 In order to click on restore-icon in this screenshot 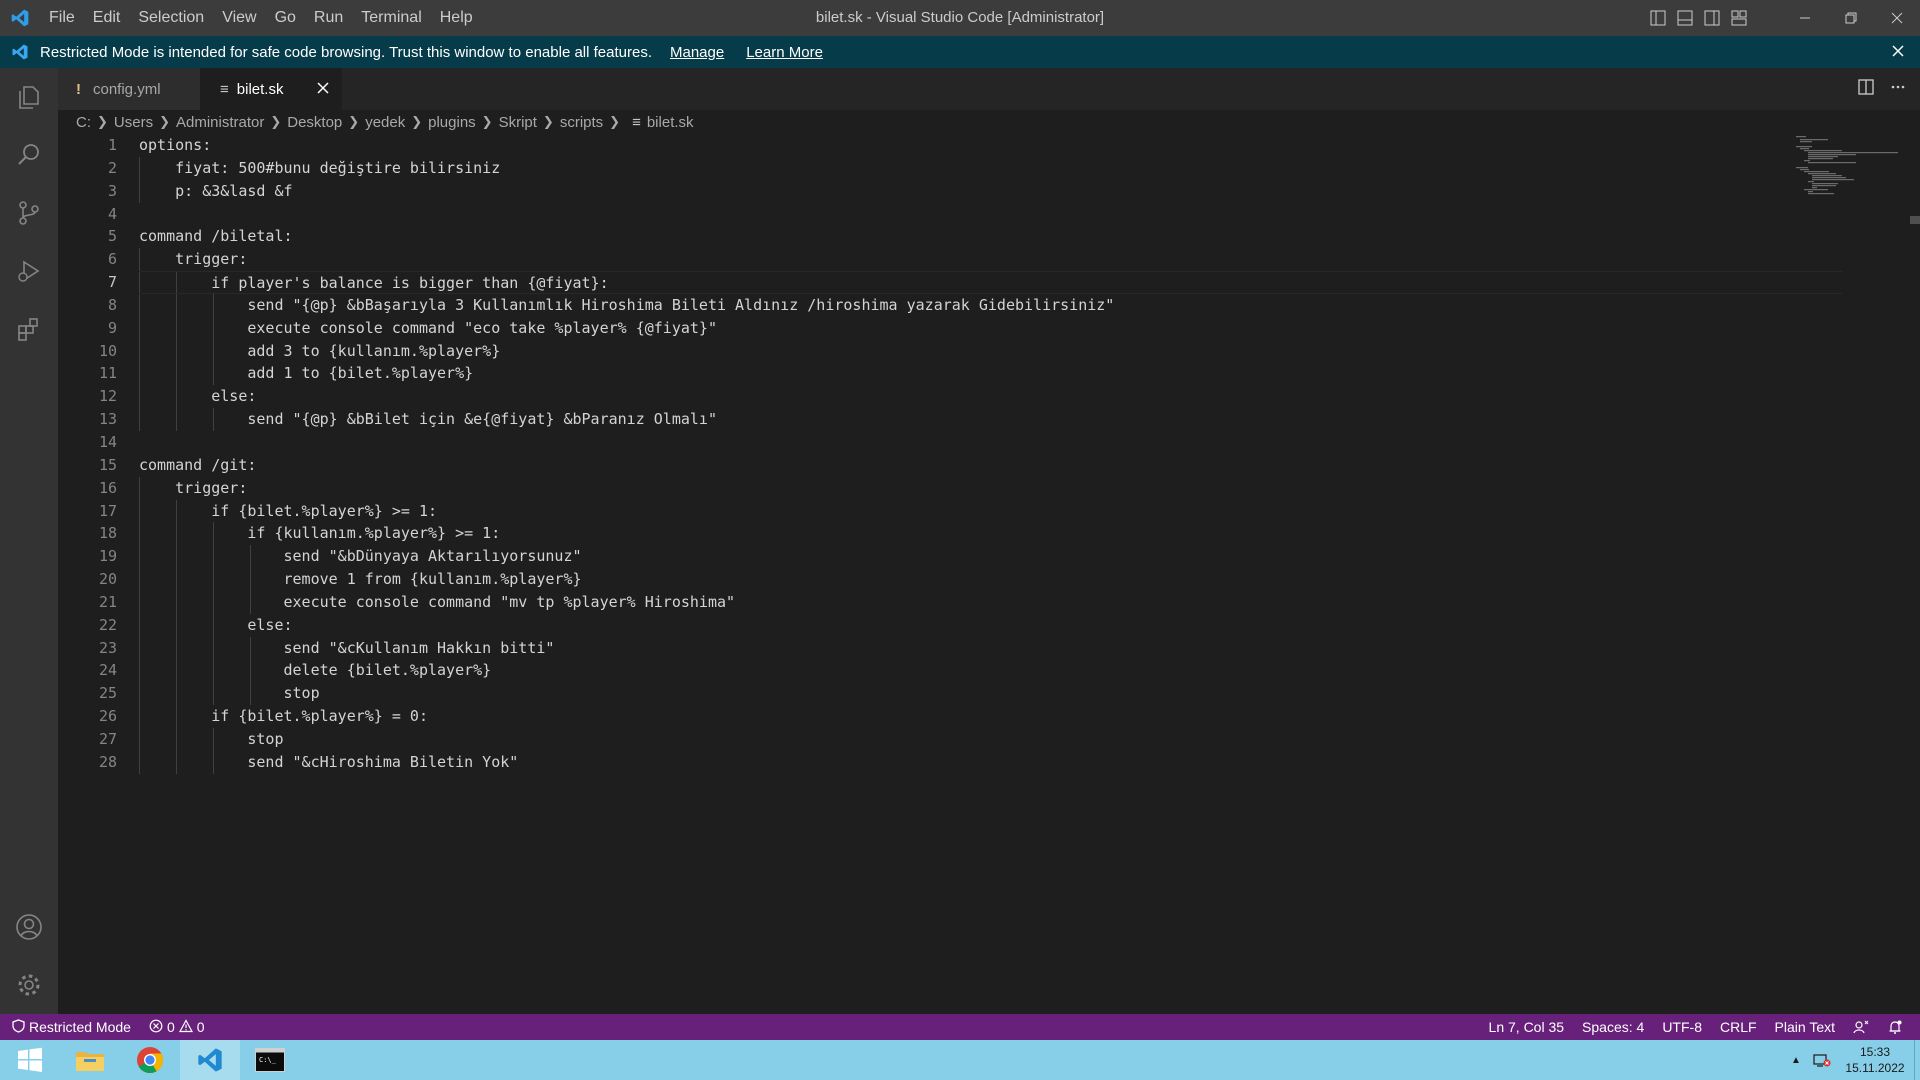, I will do `click(1851, 18)`.